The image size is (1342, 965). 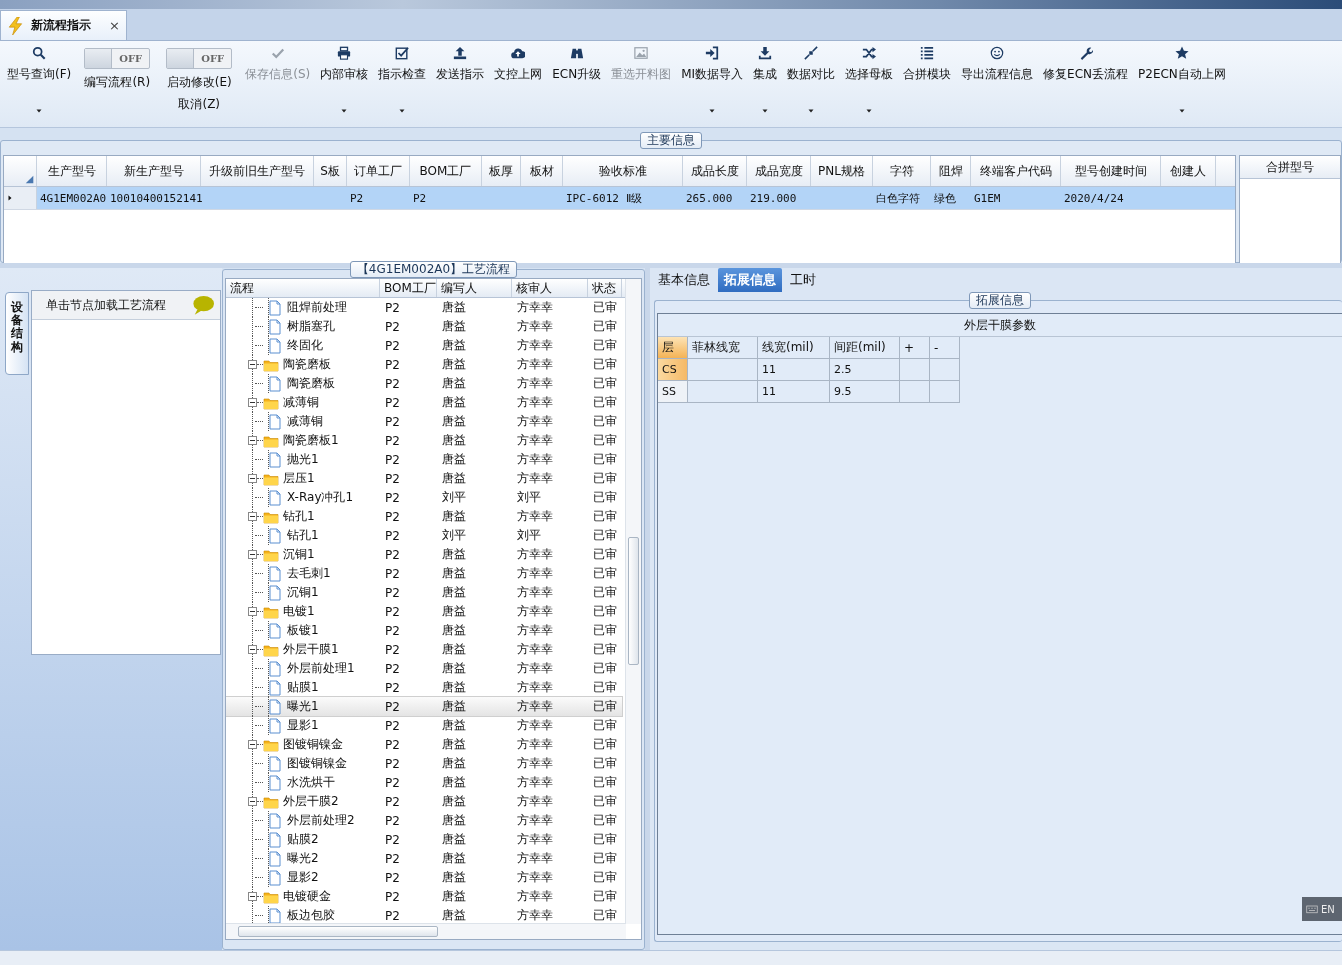 I want to click on column-header: 成品长度, so click(x=715, y=171).